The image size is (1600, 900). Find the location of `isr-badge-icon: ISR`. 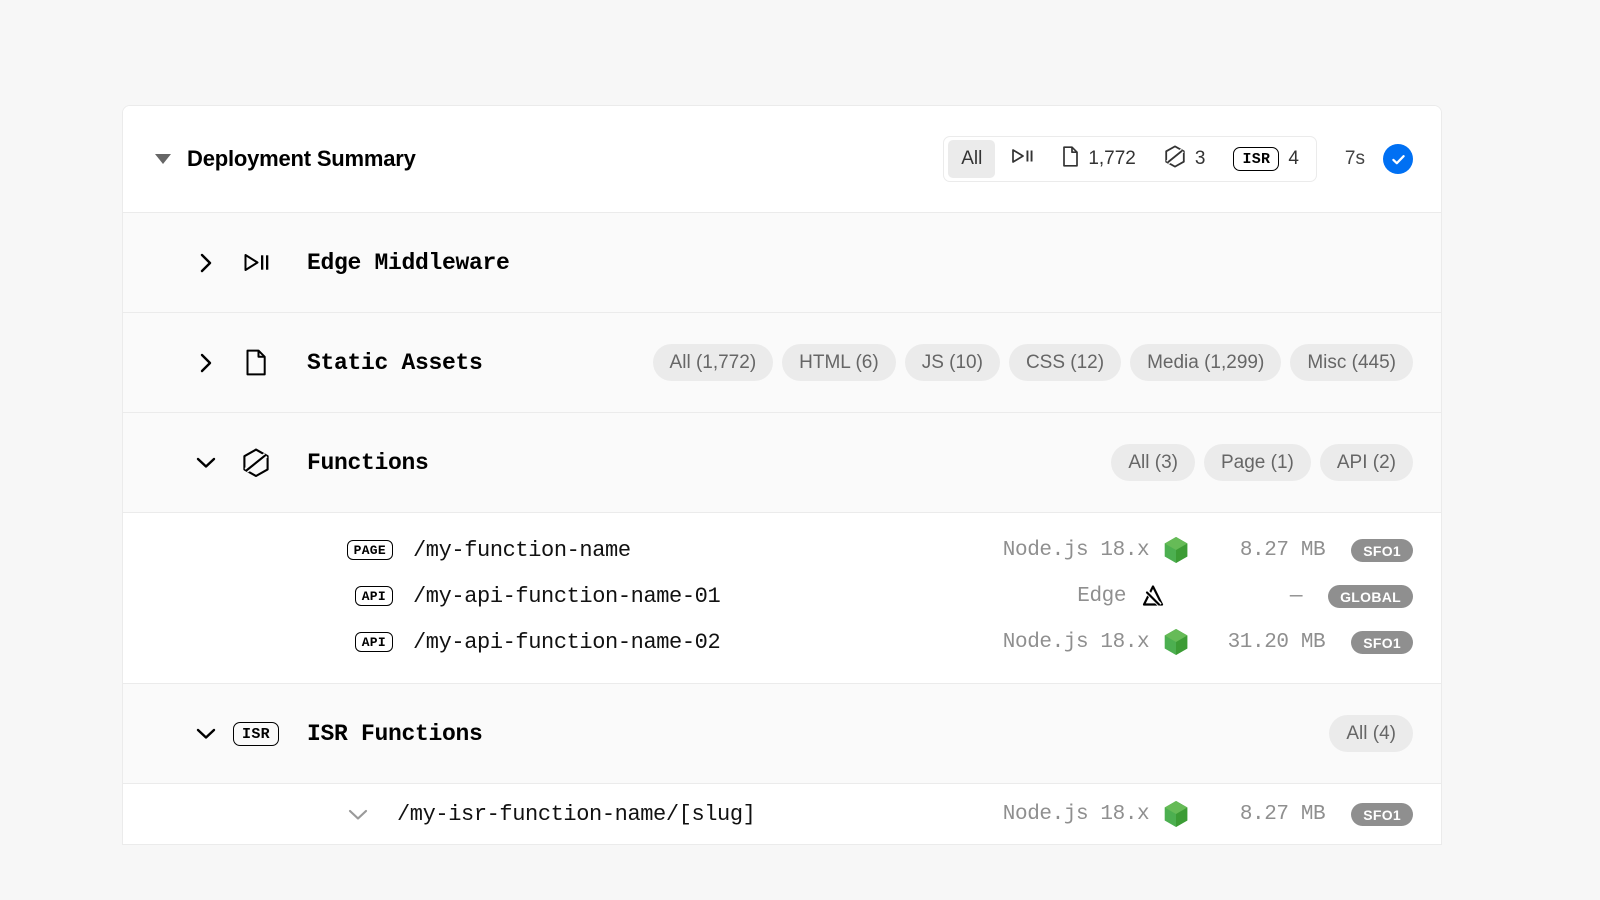

isr-badge-icon: ISR is located at coordinates (256, 733).